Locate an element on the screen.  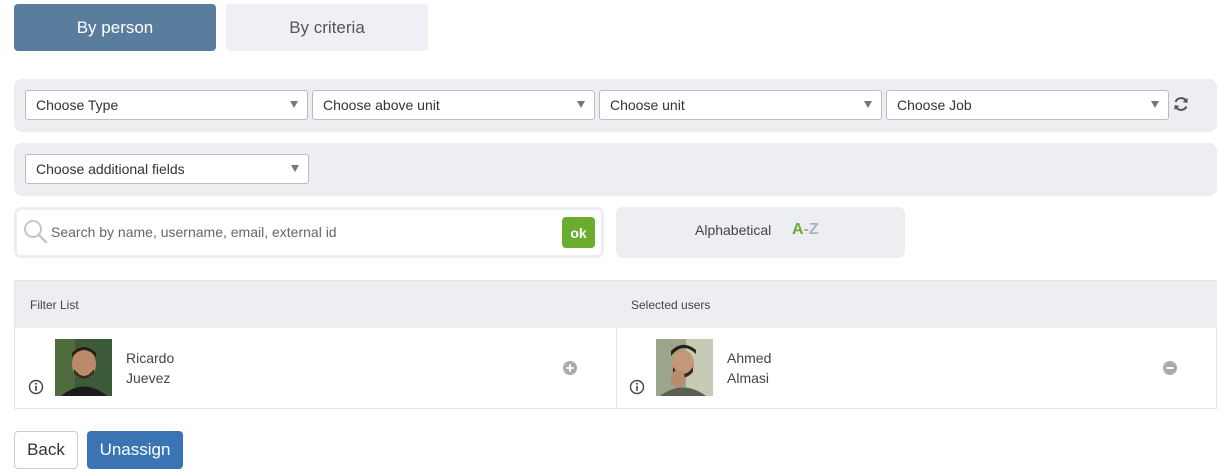
sort-alphabetical-toggle: Alphabetical A-Z is located at coordinates (760, 232).